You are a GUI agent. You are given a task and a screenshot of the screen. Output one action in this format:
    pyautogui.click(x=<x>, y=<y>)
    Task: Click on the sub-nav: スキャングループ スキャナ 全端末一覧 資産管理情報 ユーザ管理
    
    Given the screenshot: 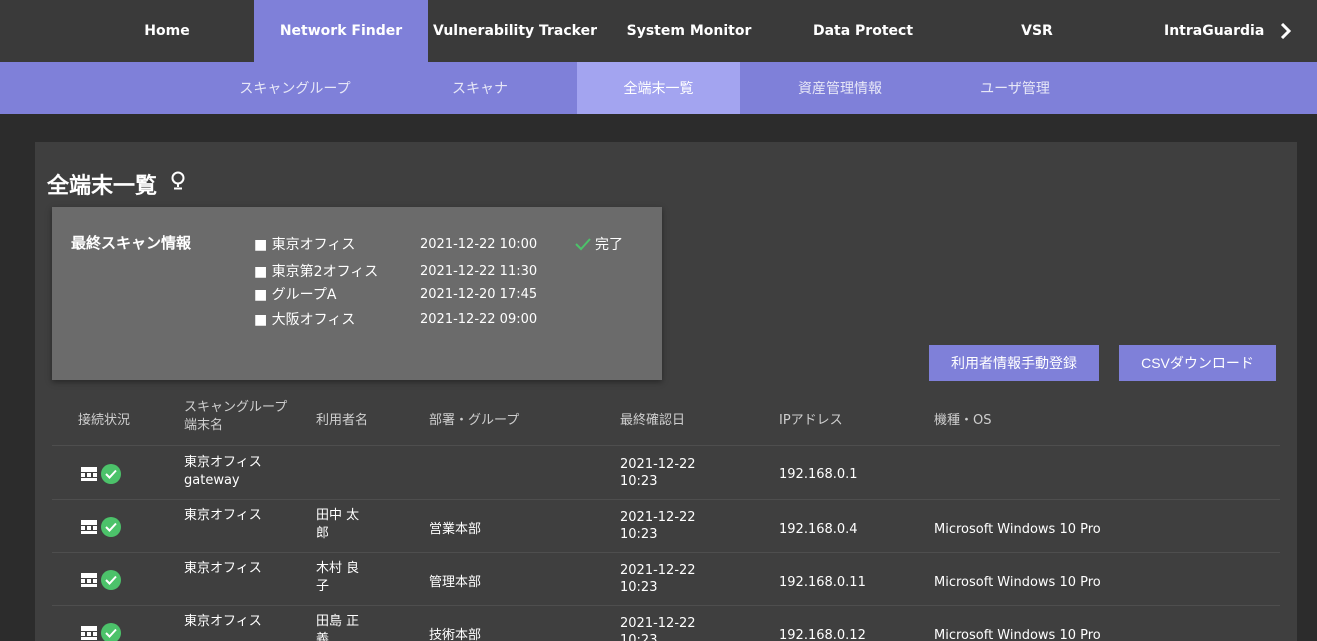 What is the action you would take?
    pyautogui.click(x=658, y=88)
    